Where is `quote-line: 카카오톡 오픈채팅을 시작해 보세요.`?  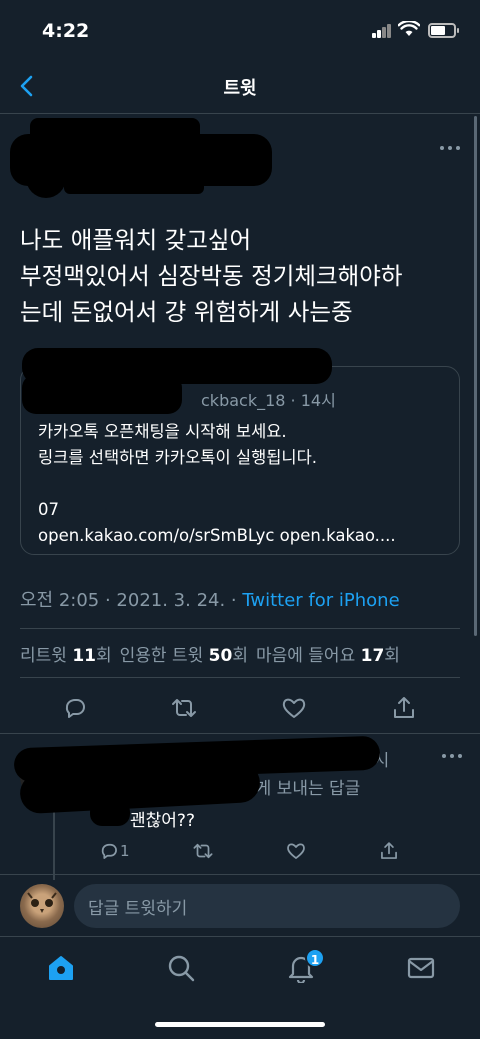
quote-line: 카카오톡 오픈채팅을 시작해 보세요. is located at coordinates (162, 431).